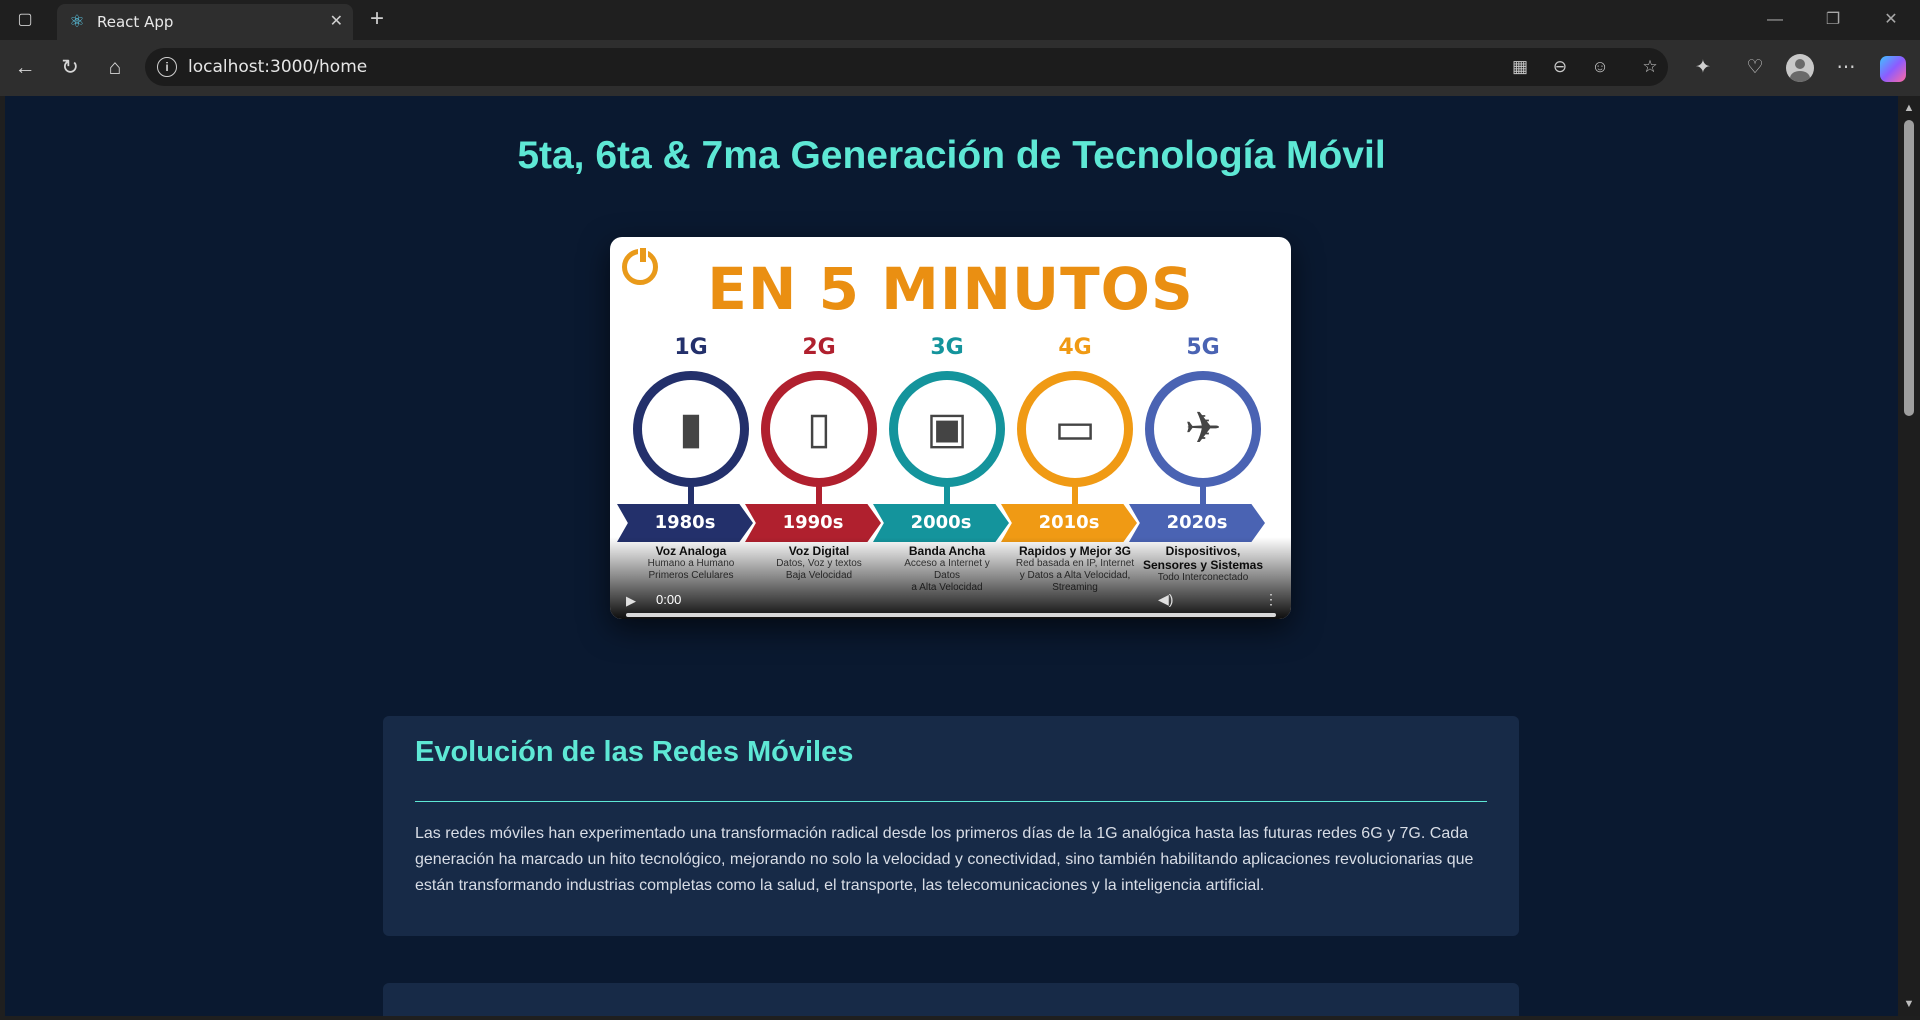 This screenshot has width=1920, height=1020. I want to click on generation-2g: 2G ▯, so click(819, 422).